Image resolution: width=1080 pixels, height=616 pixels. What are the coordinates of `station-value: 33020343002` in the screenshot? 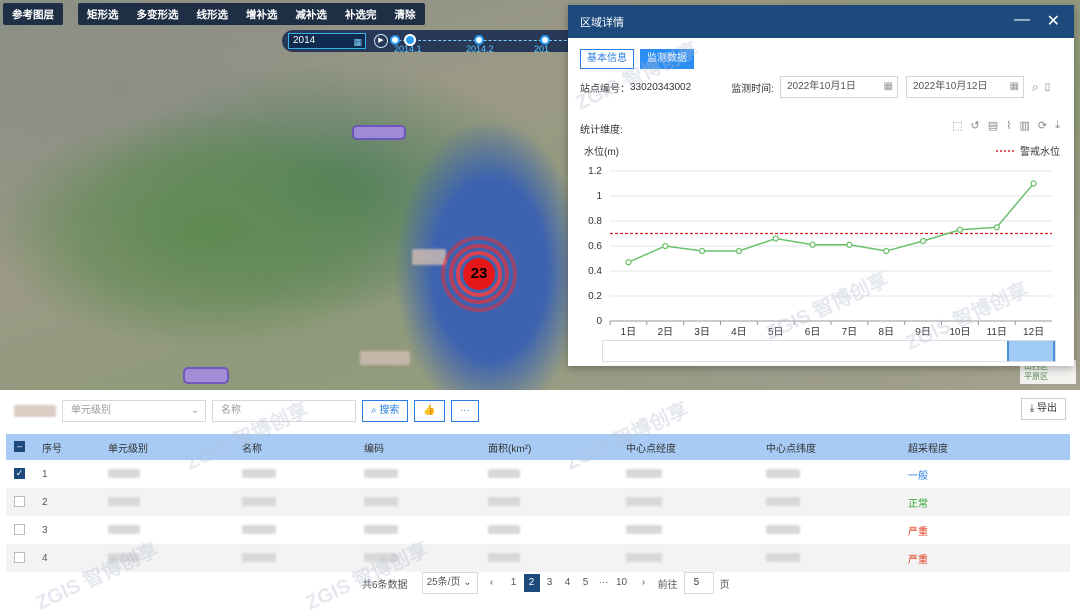 It's located at (661, 87).